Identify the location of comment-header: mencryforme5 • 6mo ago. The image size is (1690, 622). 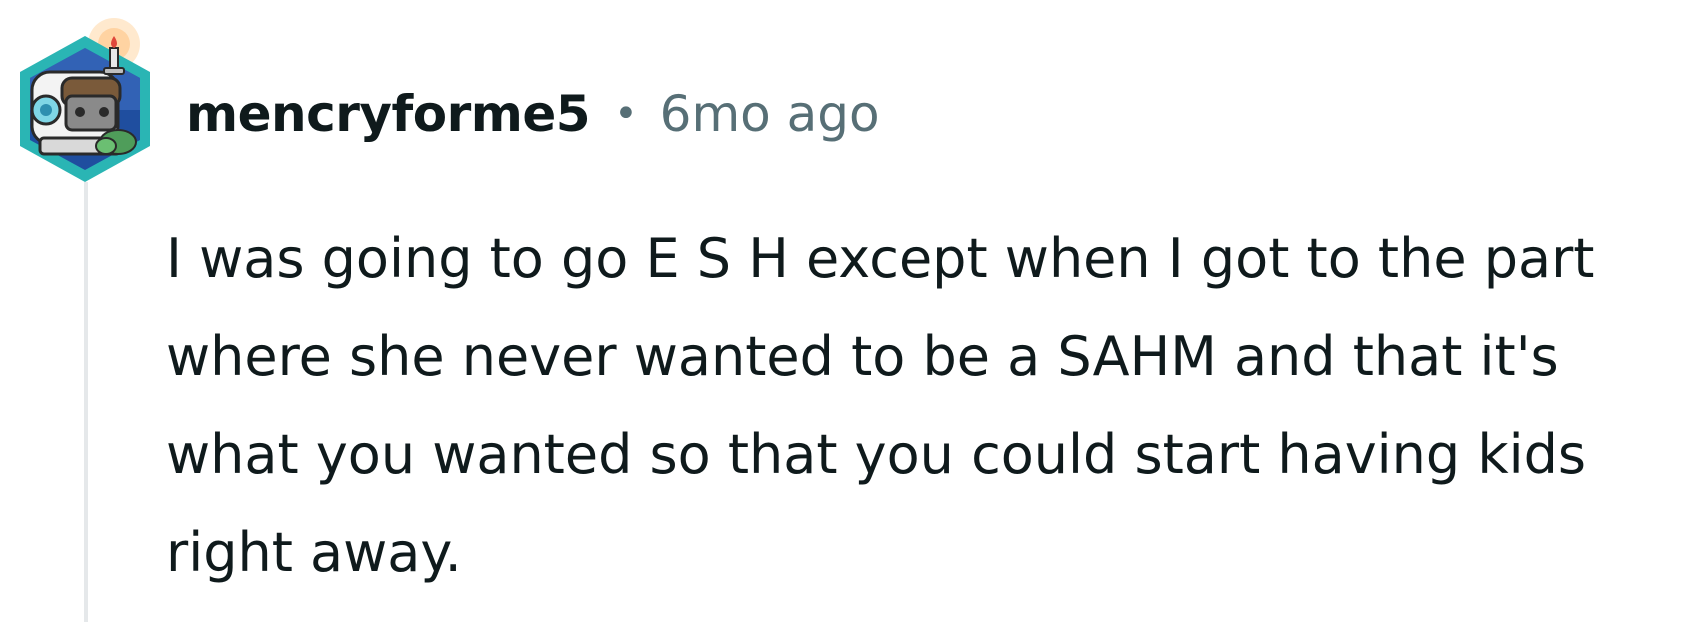
(533, 114).